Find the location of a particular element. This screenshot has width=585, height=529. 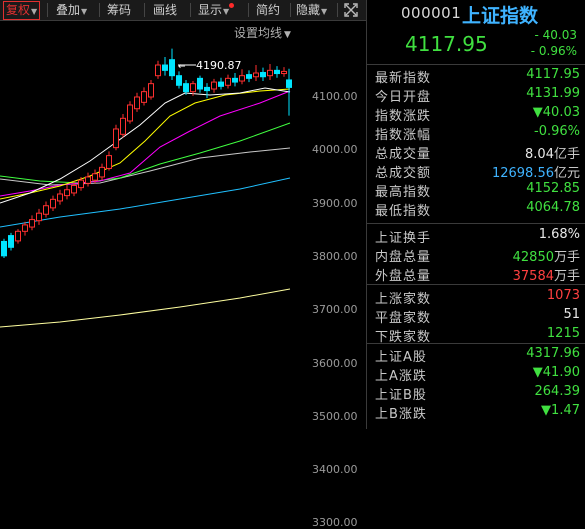

stat-row: 最新指数 4117.95 is located at coordinates (476, 76).